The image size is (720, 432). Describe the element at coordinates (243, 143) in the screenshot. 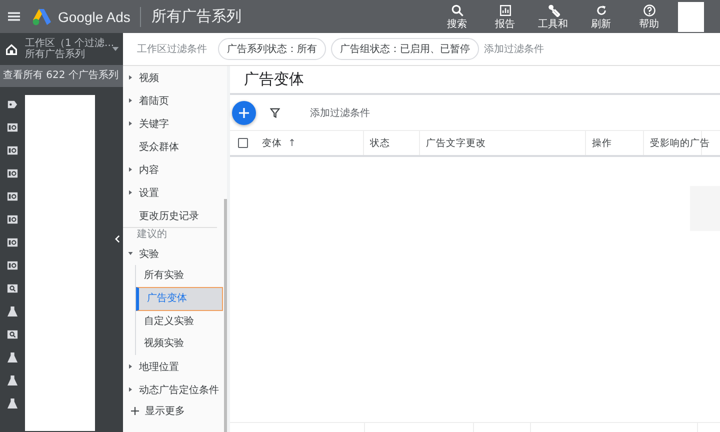

I see `select-all-checkbox` at that location.